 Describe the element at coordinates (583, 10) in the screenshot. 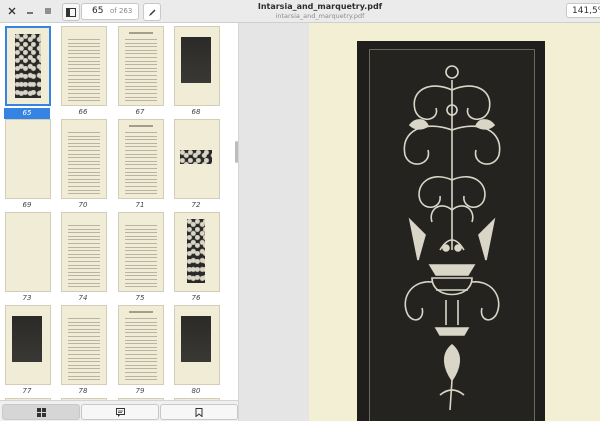

I see `zoom-level-field: 141,5%` at that location.